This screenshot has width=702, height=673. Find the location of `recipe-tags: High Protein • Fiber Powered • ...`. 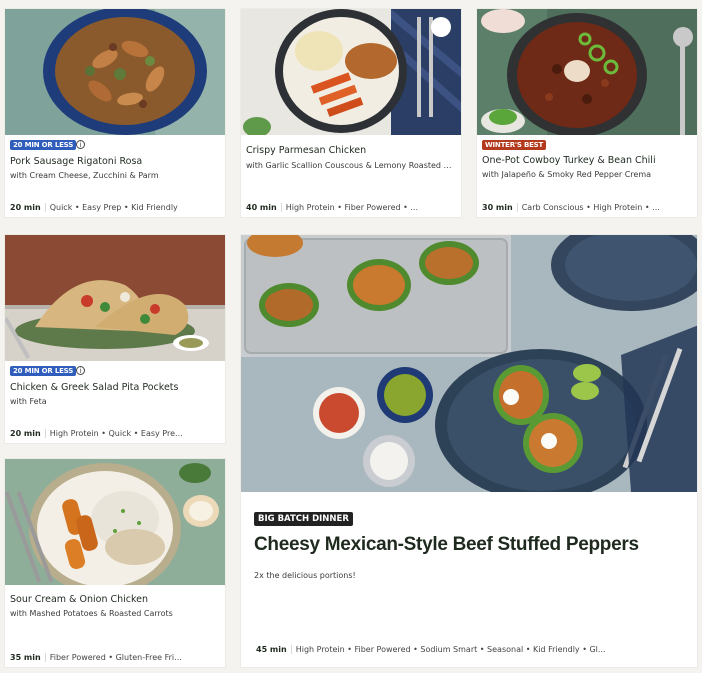

recipe-tags: High Protein • Fiber Powered • ... is located at coordinates (351, 207).